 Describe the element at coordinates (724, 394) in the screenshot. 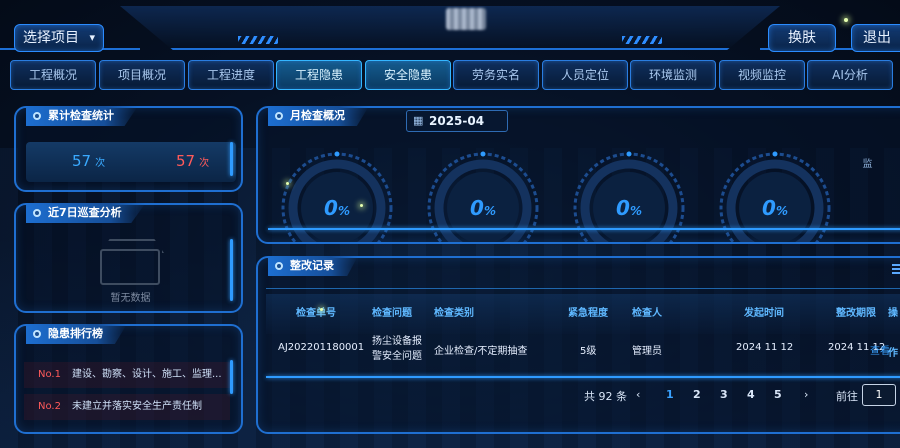

I see `page-3: 3` at that location.